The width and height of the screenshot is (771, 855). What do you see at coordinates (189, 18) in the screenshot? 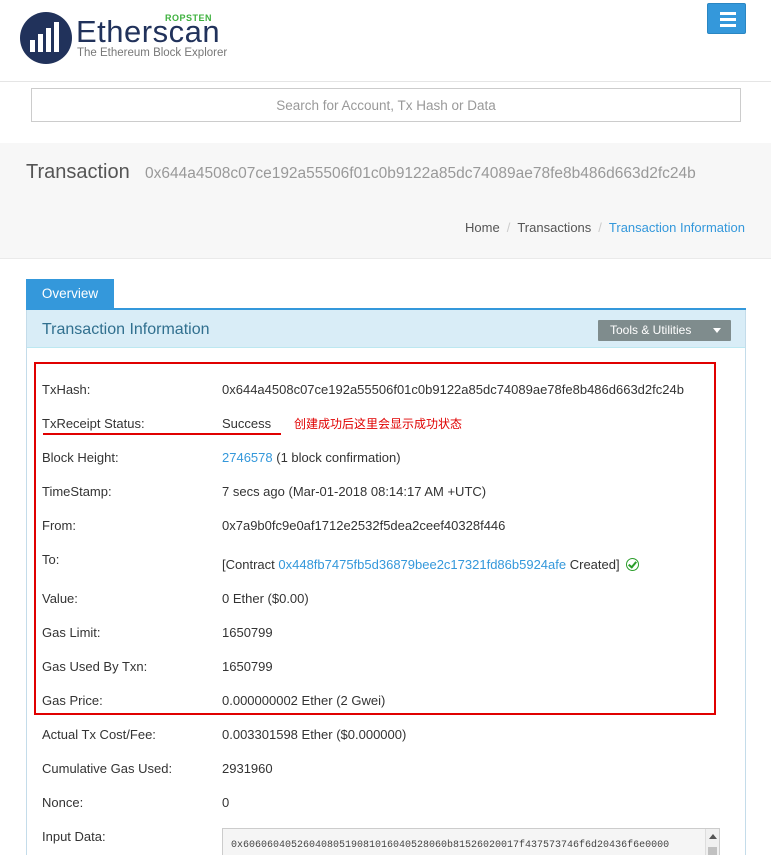
I see `network-badge: ROPSTEN` at bounding box center [189, 18].